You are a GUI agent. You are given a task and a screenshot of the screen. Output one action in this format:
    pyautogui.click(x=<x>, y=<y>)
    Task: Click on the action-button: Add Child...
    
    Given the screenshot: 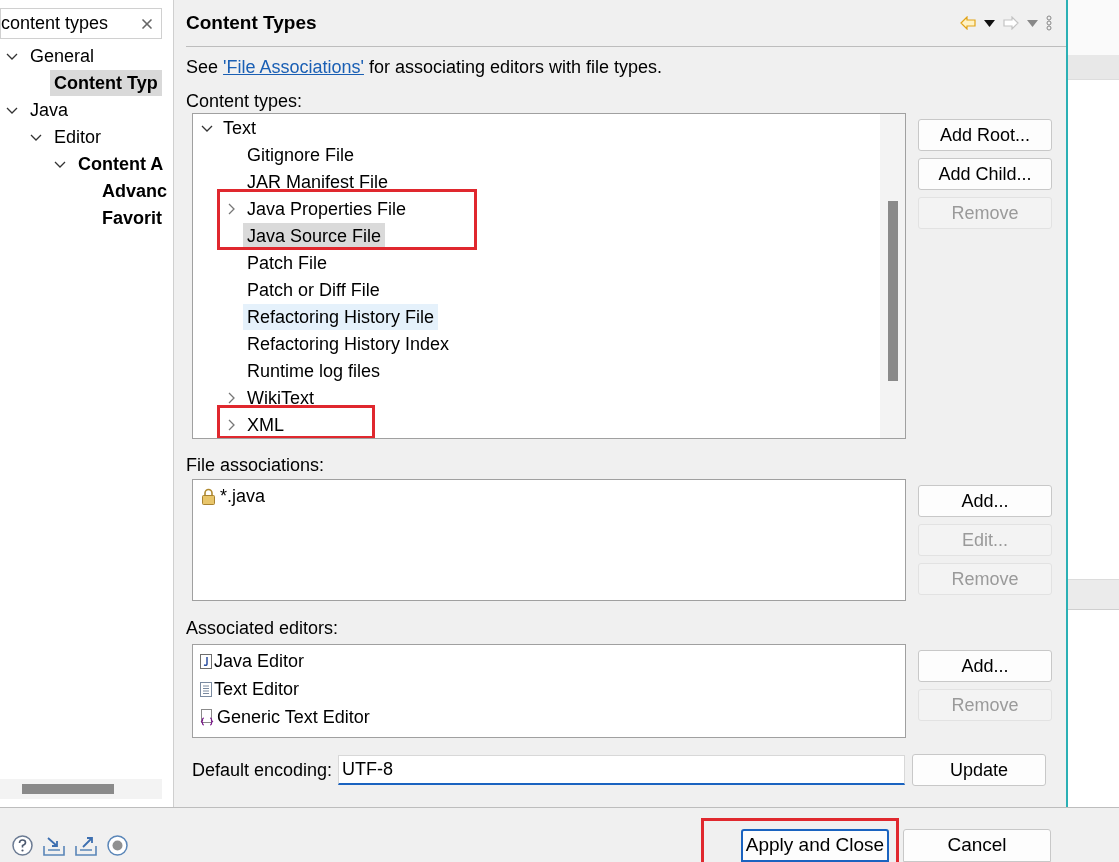 What is the action you would take?
    pyautogui.click(x=985, y=174)
    